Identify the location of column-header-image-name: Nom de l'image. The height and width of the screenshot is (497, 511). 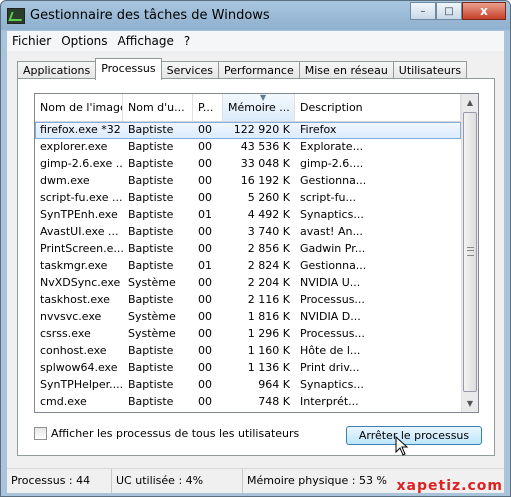
(79, 107).